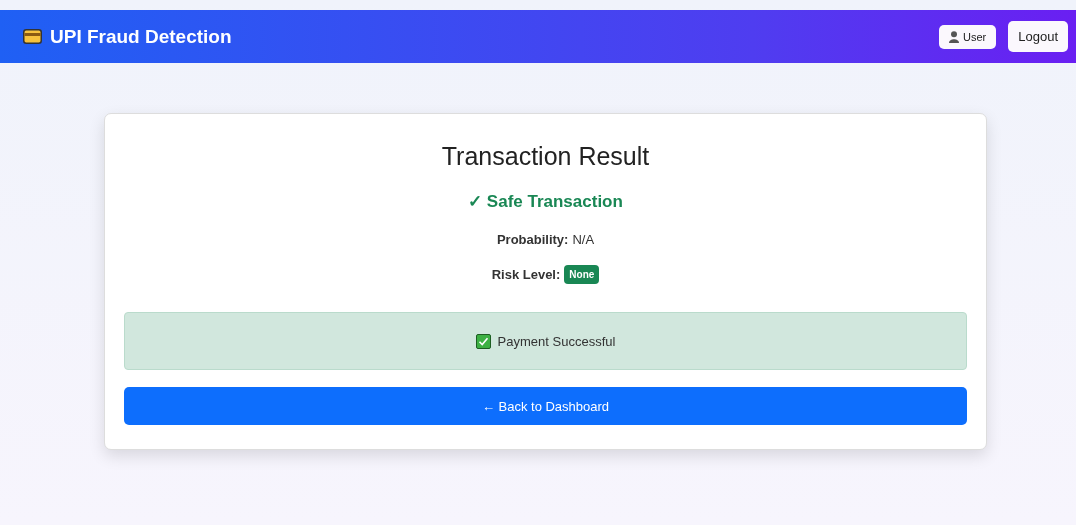  What do you see at coordinates (556, 341) in the screenshot?
I see `alert-message: Payment Successful` at bounding box center [556, 341].